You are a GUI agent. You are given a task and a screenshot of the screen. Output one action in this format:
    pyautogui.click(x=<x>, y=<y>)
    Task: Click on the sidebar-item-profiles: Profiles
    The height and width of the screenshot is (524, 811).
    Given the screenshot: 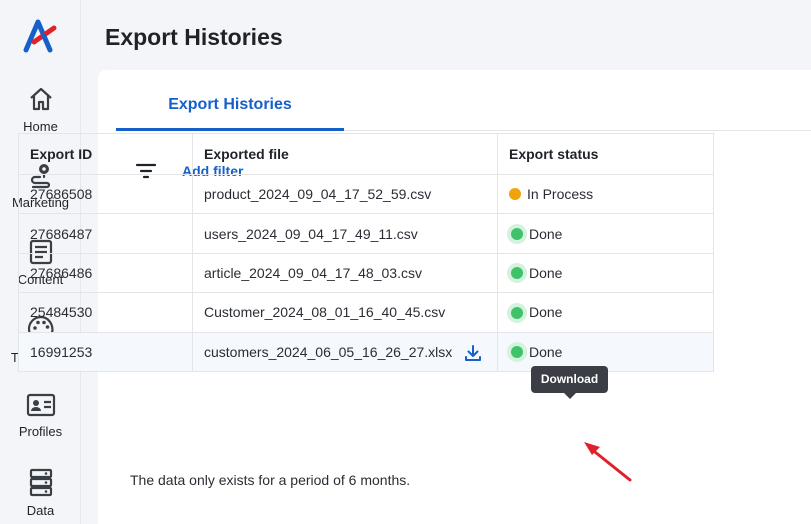 What is the action you would take?
    pyautogui.click(x=40, y=427)
    